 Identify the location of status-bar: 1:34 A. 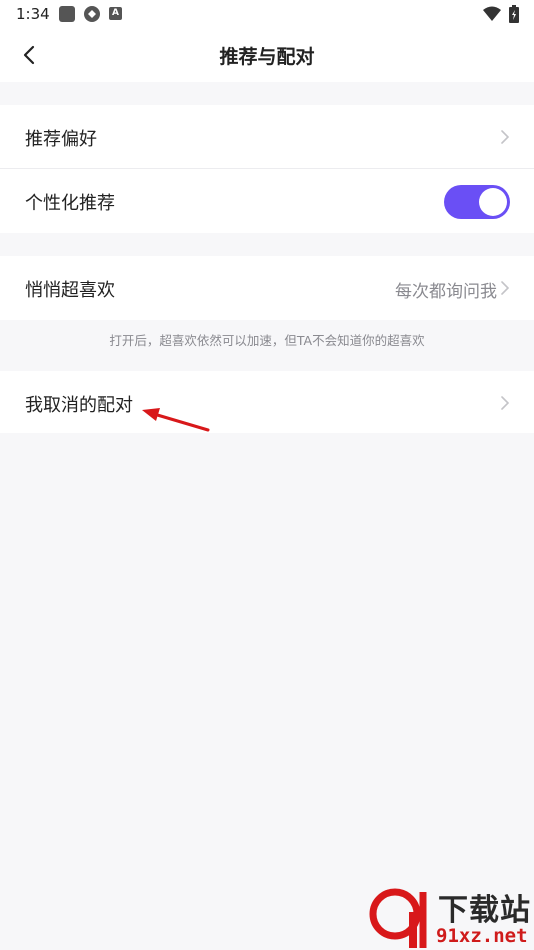
(267, 14).